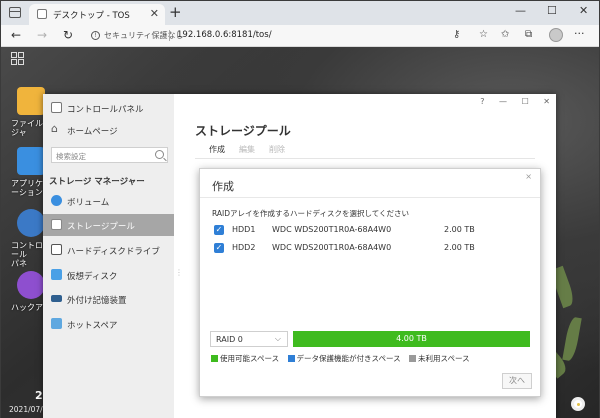  I want to click on desktop-icon-label: コントロール パネ, so click(27, 254).